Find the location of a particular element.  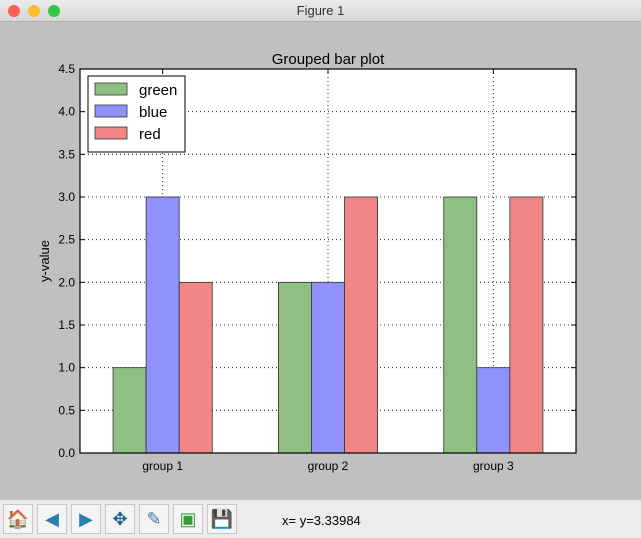

y-axis-label: y-value is located at coordinates (44, 261).